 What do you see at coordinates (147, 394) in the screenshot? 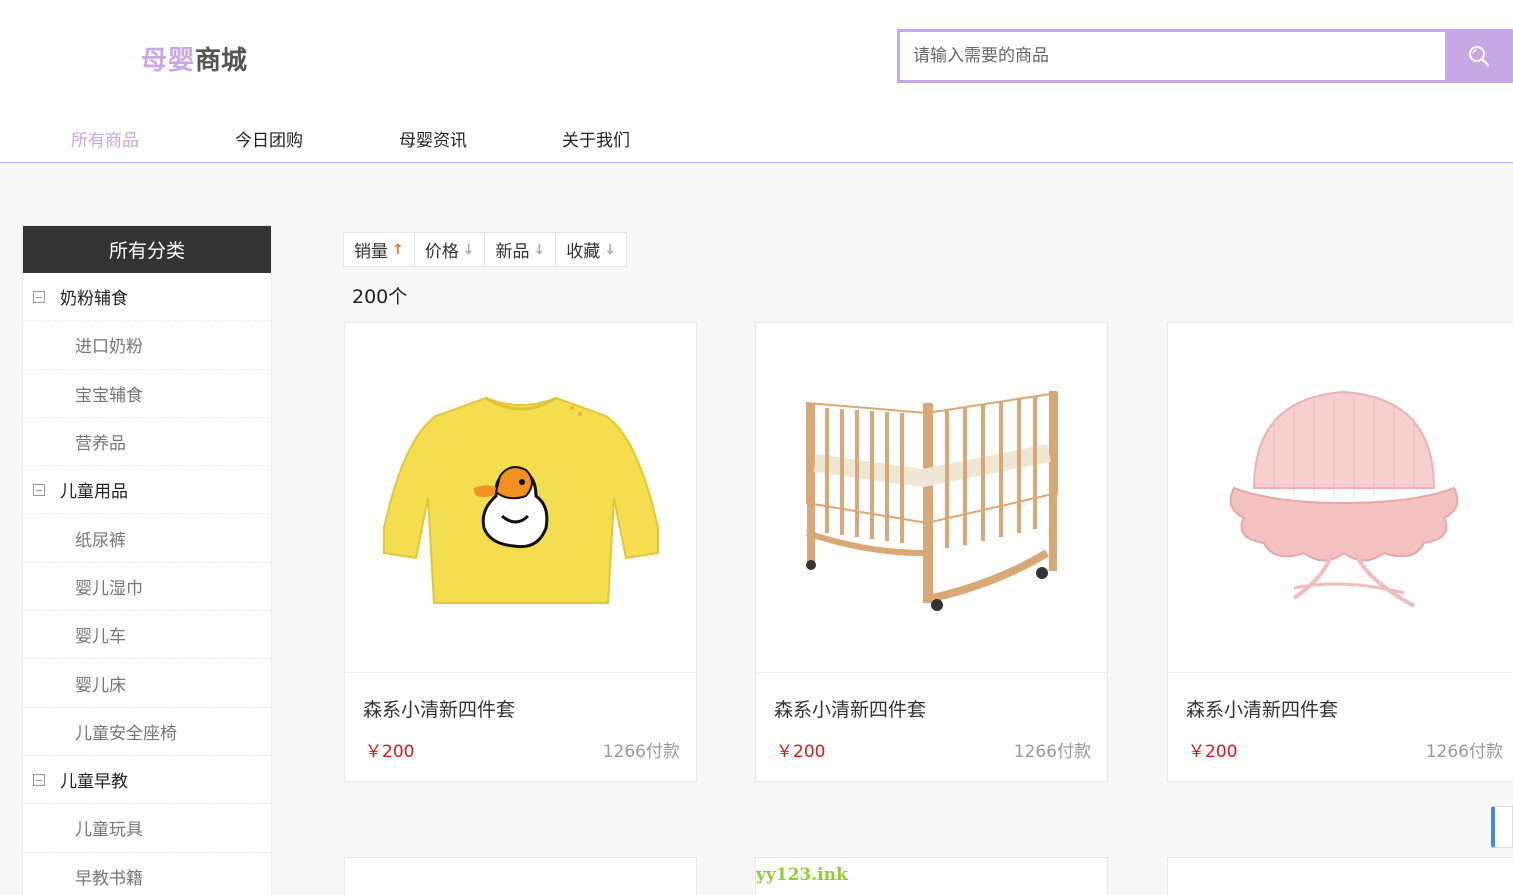
I see `subcategory-baby-food: 宝宝辅食` at bounding box center [147, 394].